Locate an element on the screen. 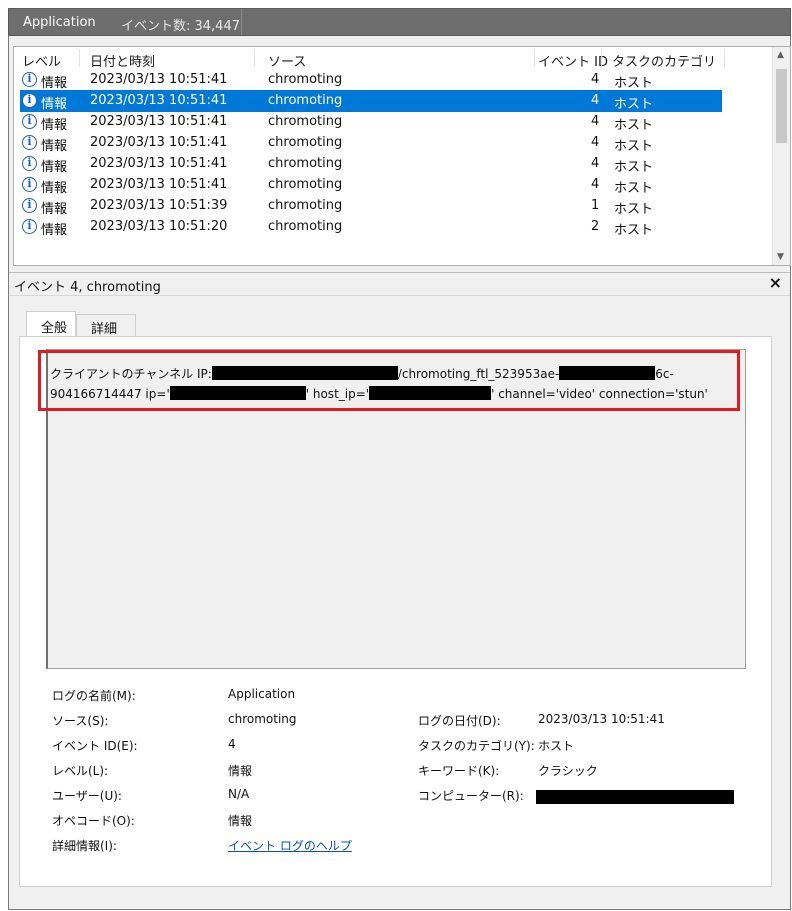  event-log-help-link: イベント ログのヘルプ is located at coordinates (290, 845).